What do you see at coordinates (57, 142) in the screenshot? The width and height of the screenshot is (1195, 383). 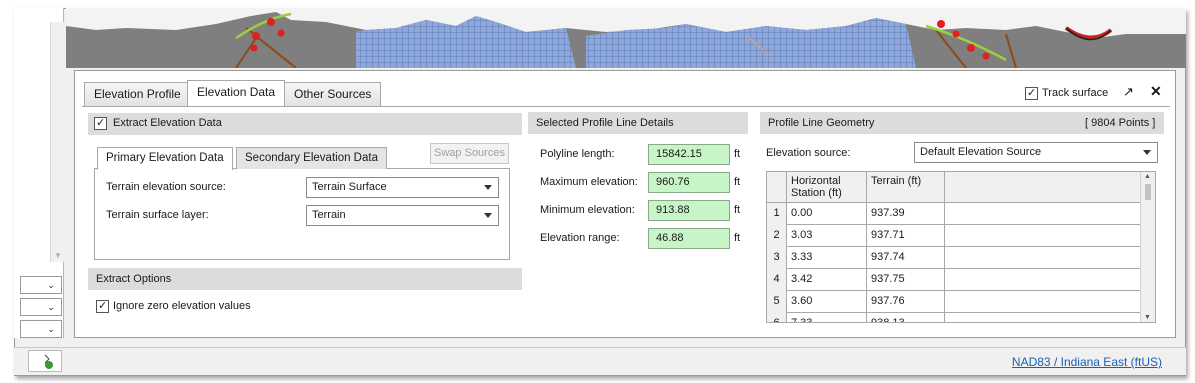 I see `left-scrollbar: ▼` at bounding box center [57, 142].